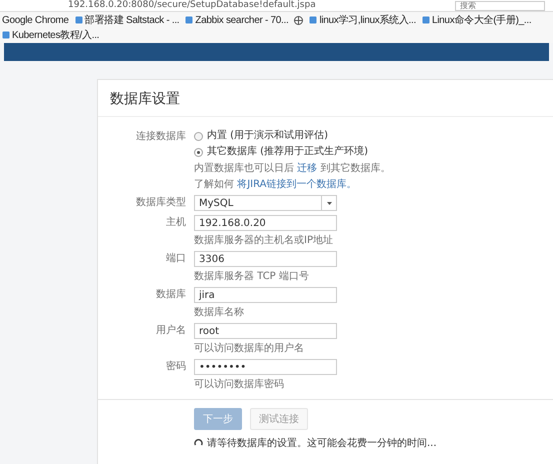 Image resolution: width=553 pixels, height=464 pixels. I want to click on spinner-icon, so click(198, 443).